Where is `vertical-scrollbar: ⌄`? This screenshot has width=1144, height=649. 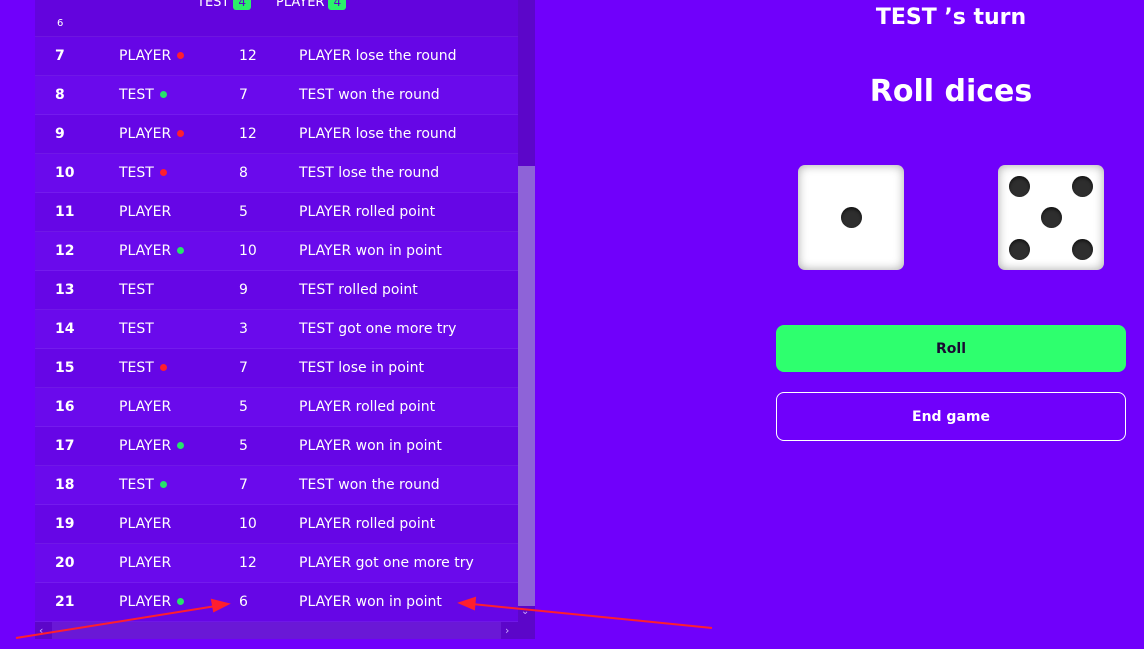
vertical-scrollbar: ⌄ is located at coordinates (526, 311).